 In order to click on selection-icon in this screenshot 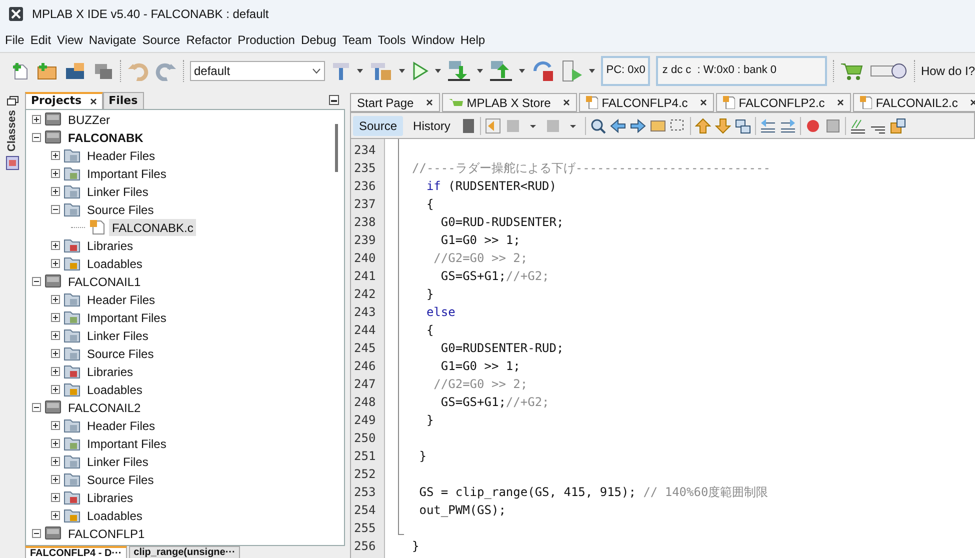, I will do `click(678, 126)`.